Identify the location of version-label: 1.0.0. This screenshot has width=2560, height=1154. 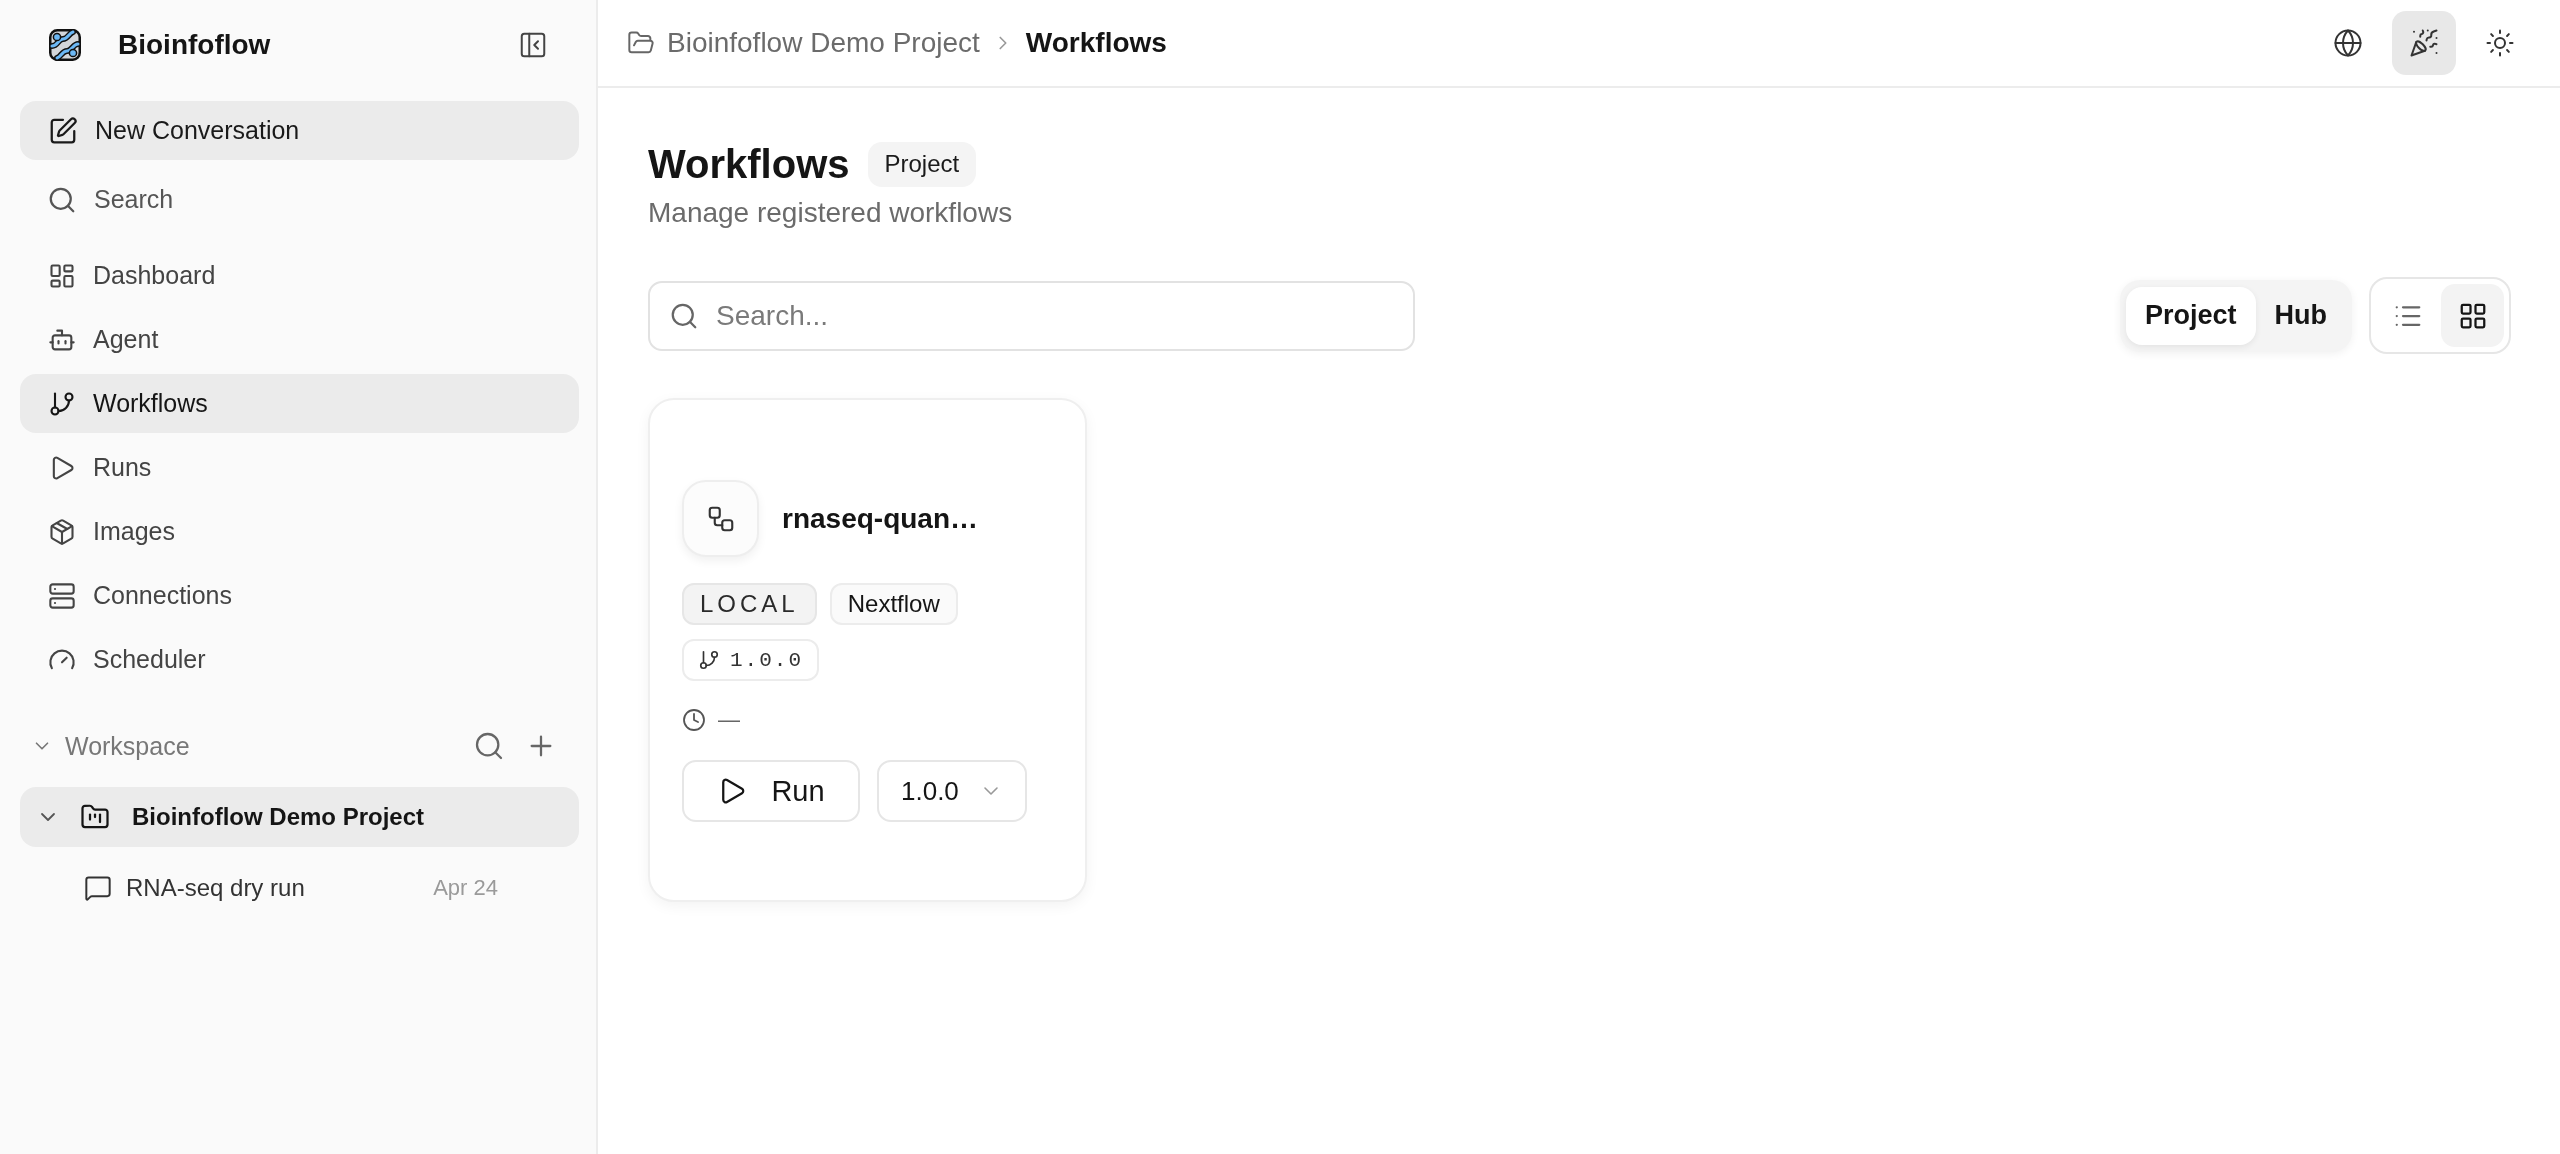
(766, 660).